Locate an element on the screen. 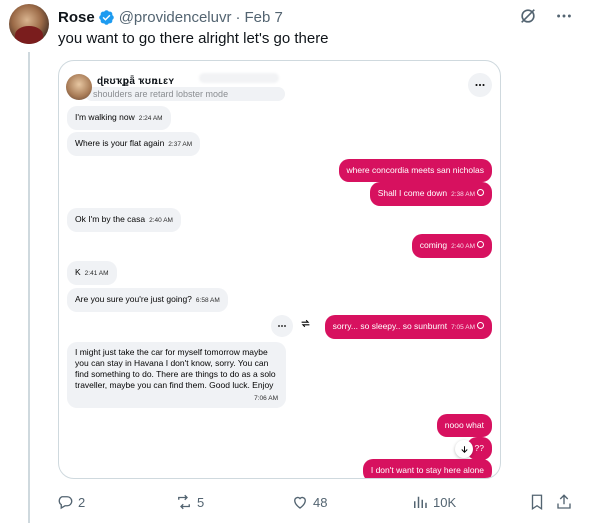  message-bubble: Shall I come down 2:38 AM is located at coordinates (430, 194).